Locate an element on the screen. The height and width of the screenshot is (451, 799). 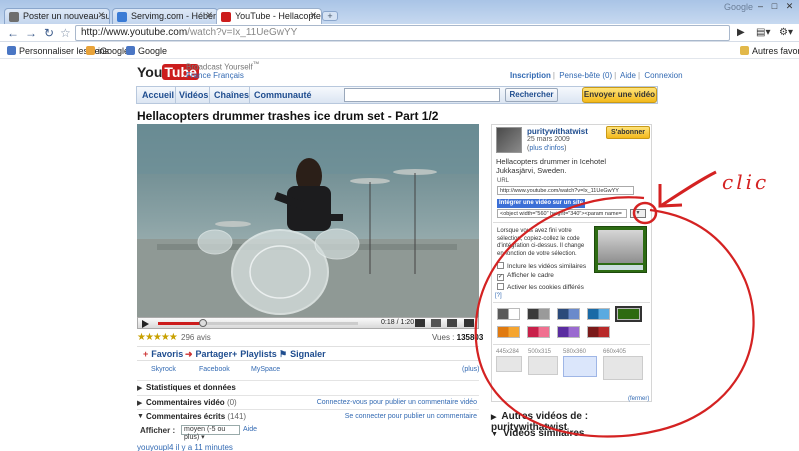
login-to-comment-link: Se connecter pour publier un commentaire is located at coordinates (411, 416).